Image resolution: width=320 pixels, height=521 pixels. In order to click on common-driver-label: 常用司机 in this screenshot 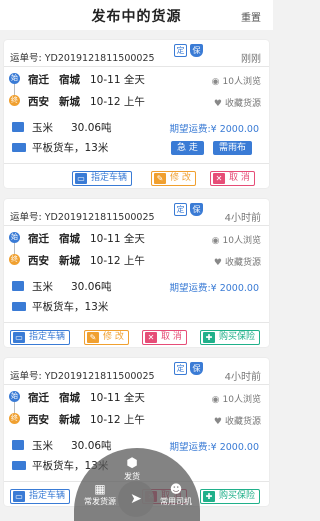, I will do `click(176, 501)`.